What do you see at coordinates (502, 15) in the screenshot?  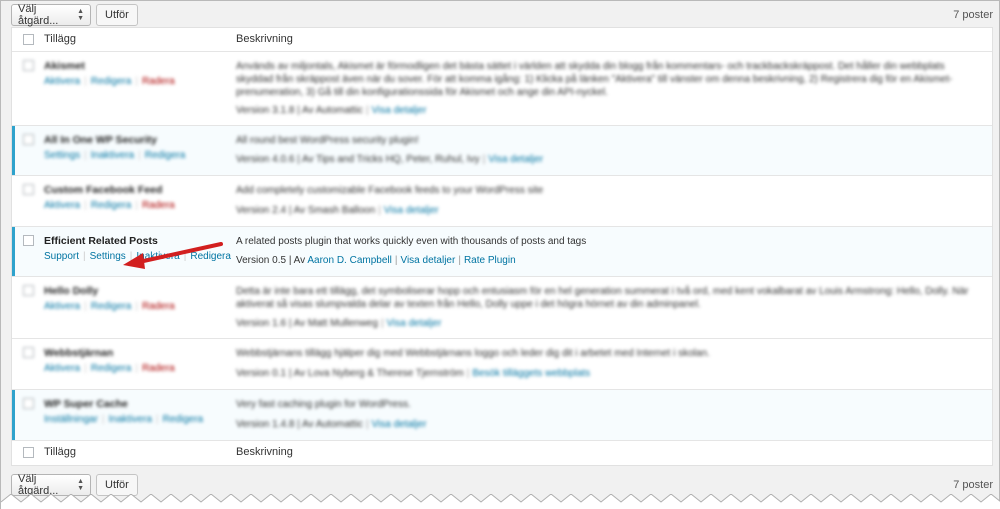 I see `tablenav-top: Välj åtgärd... ▲ ▼ Utför 7 poster` at bounding box center [502, 15].